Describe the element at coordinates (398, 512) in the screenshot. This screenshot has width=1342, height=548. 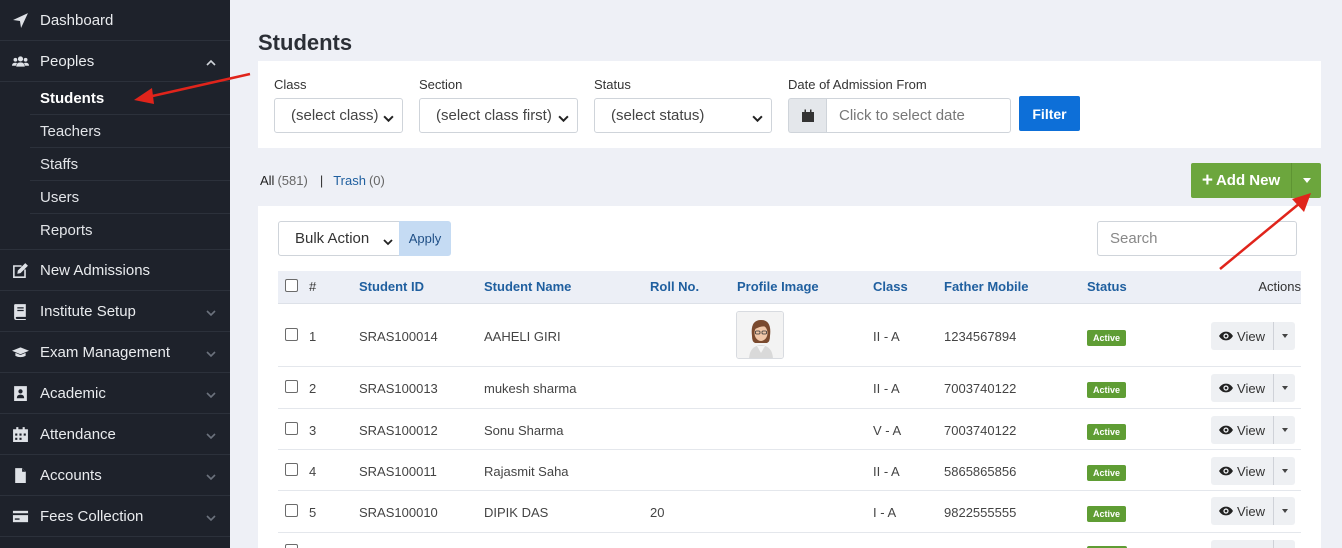
I see `row-student-id: SRAS100010` at that location.